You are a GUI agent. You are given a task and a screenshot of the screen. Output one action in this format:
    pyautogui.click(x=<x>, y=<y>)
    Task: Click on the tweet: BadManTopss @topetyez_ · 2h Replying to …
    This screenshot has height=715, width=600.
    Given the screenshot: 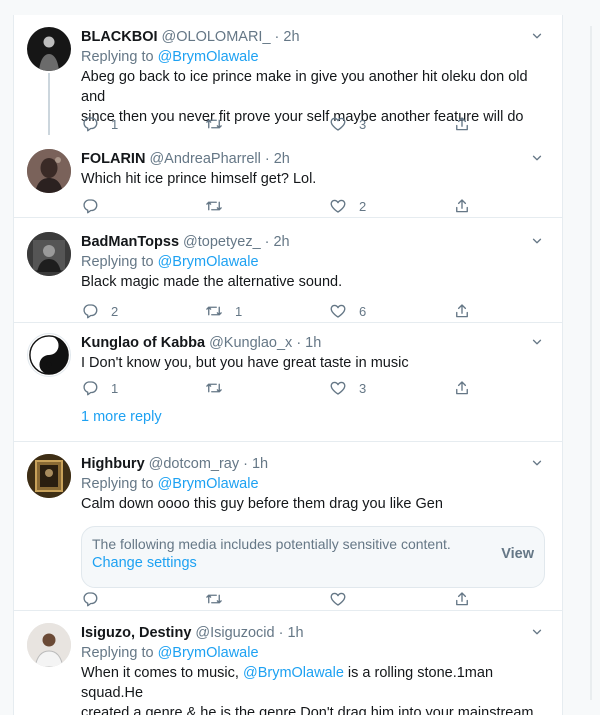 What is the action you would take?
    pyautogui.click(x=288, y=270)
    